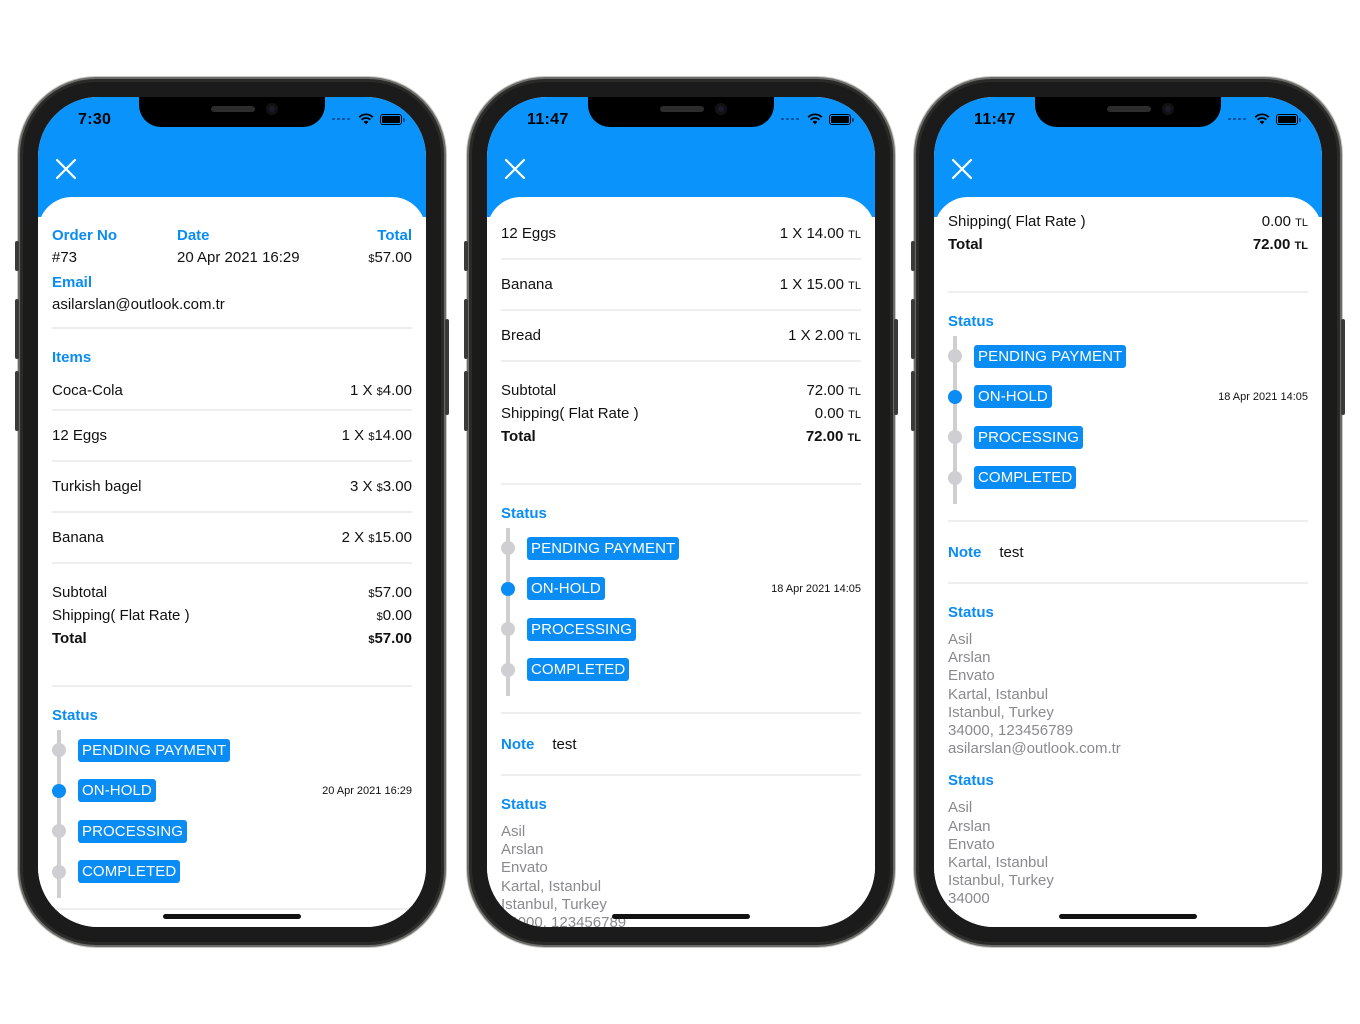  I want to click on item-name: Banana, so click(78, 537).